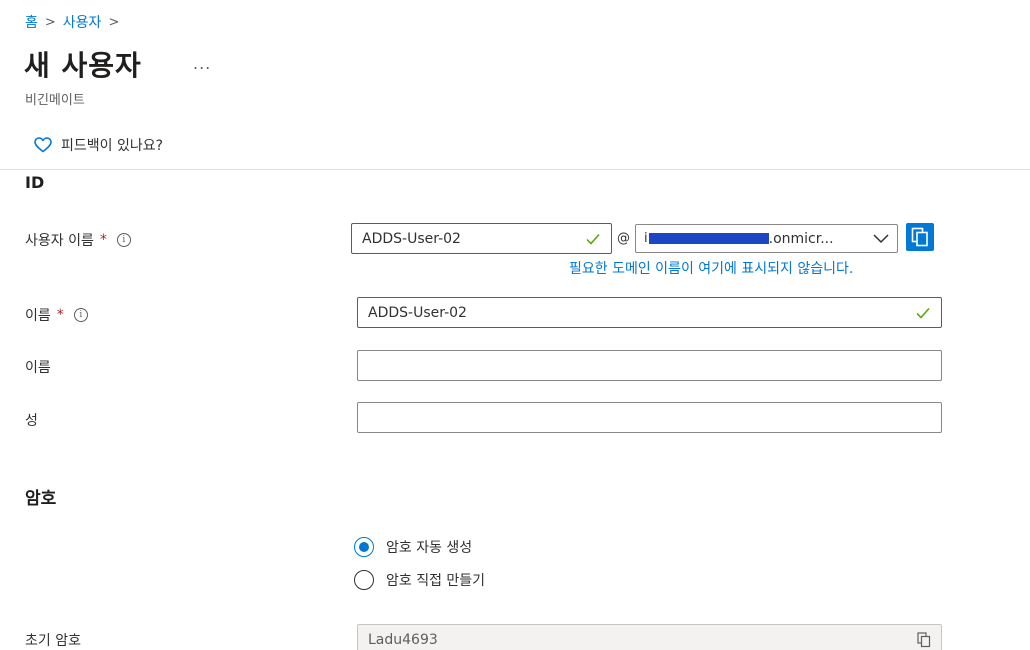 The width and height of the screenshot is (1030, 650). What do you see at coordinates (649, 637) in the screenshot?
I see `initial-password-field: Ladu4693` at bounding box center [649, 637].